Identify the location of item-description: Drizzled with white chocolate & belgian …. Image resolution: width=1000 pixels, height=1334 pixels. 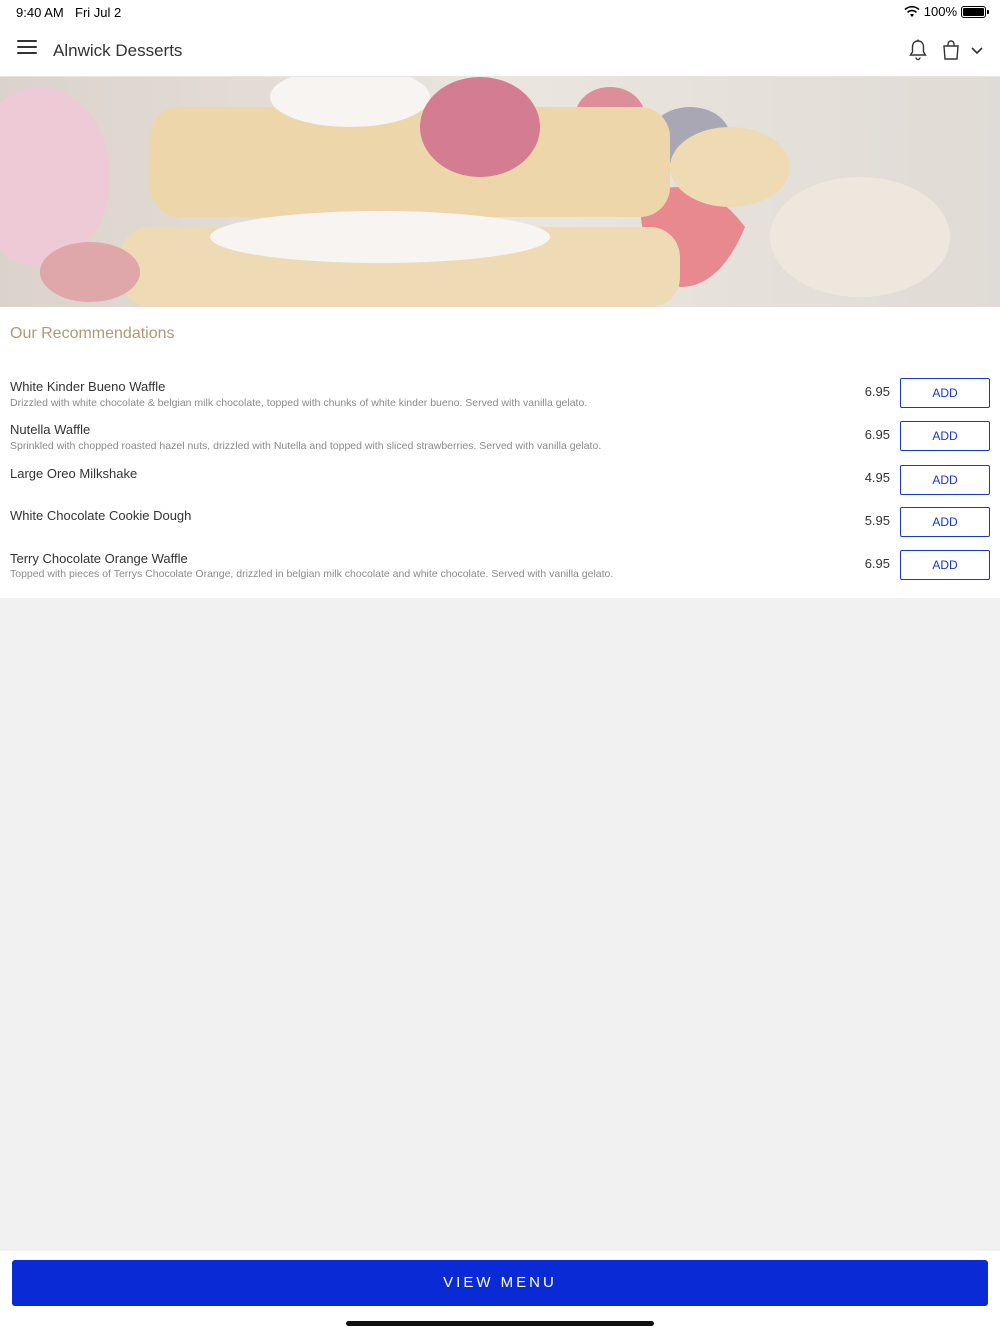
(299, 403).